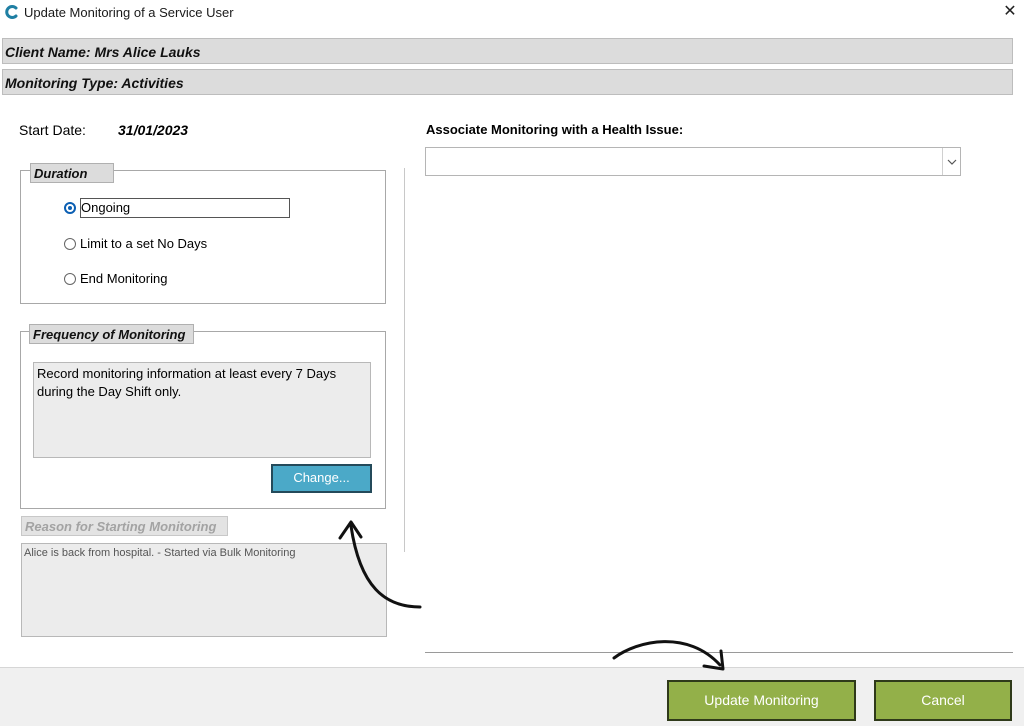  Describe the element at coordinates (512, 696) in the screenshot. I see `footer-bar` at that location.